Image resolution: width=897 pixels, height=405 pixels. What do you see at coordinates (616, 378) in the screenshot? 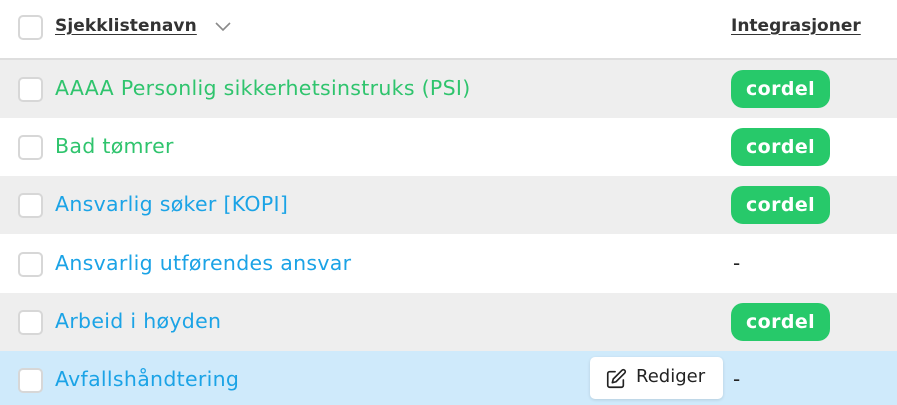
I see `edit-icon` at bounding box center [616, 378].